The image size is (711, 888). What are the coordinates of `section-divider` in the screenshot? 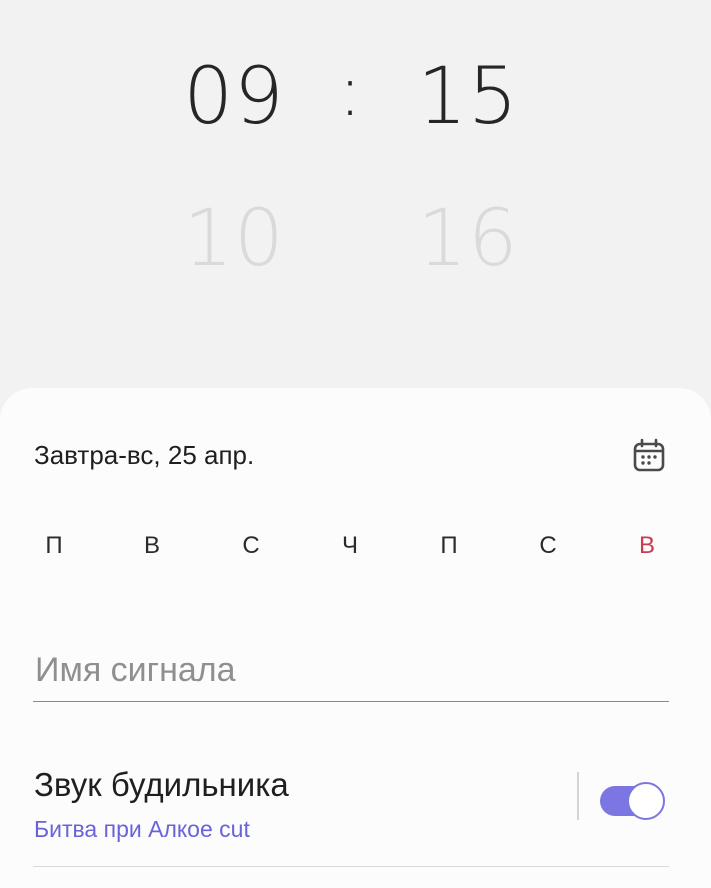 It's located at (351, 866).